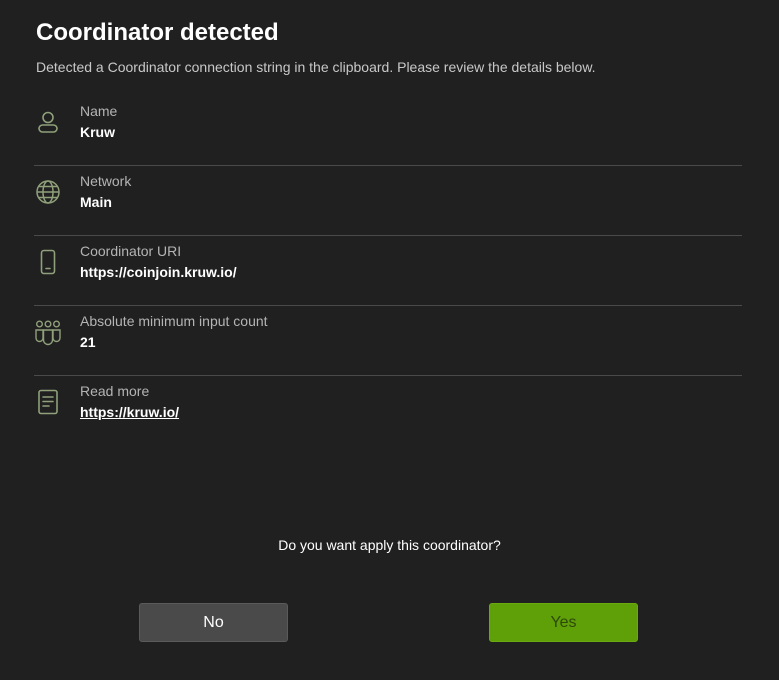 The image size is (779, 680). I want to click on detail-label: Name, so click(99, 111).